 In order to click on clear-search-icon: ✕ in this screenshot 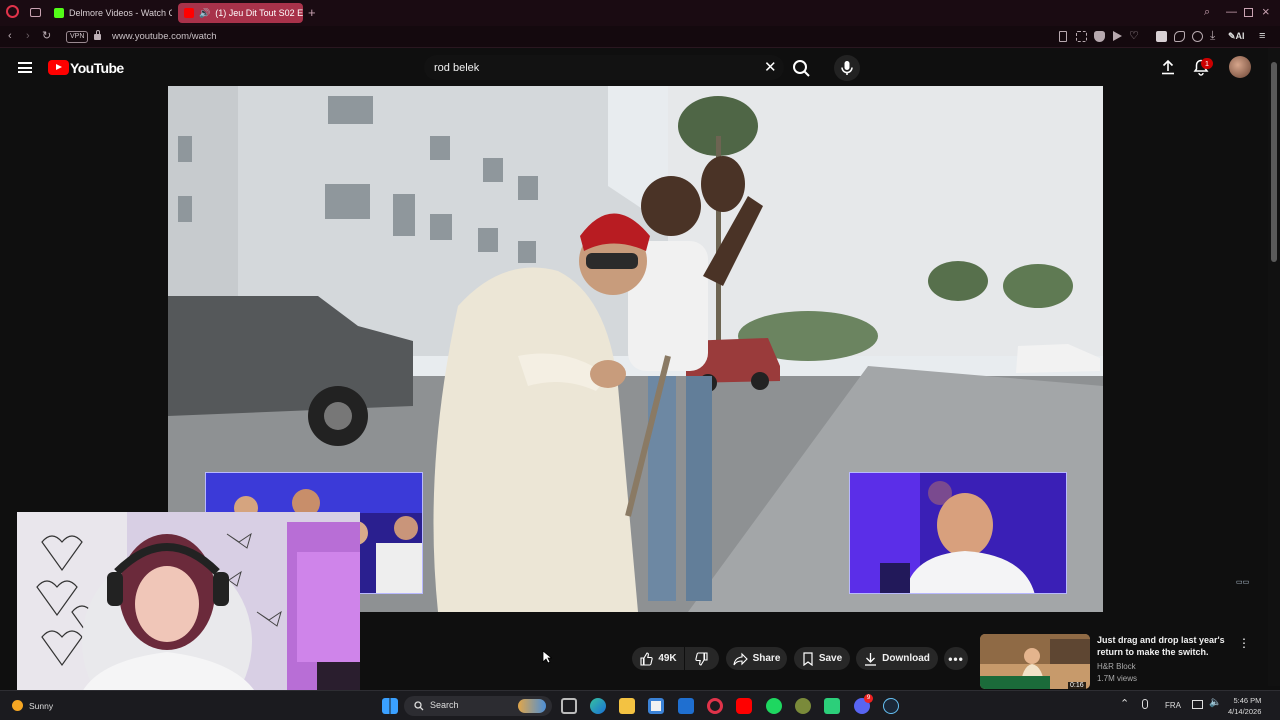, I will do `click(770, 67)`.